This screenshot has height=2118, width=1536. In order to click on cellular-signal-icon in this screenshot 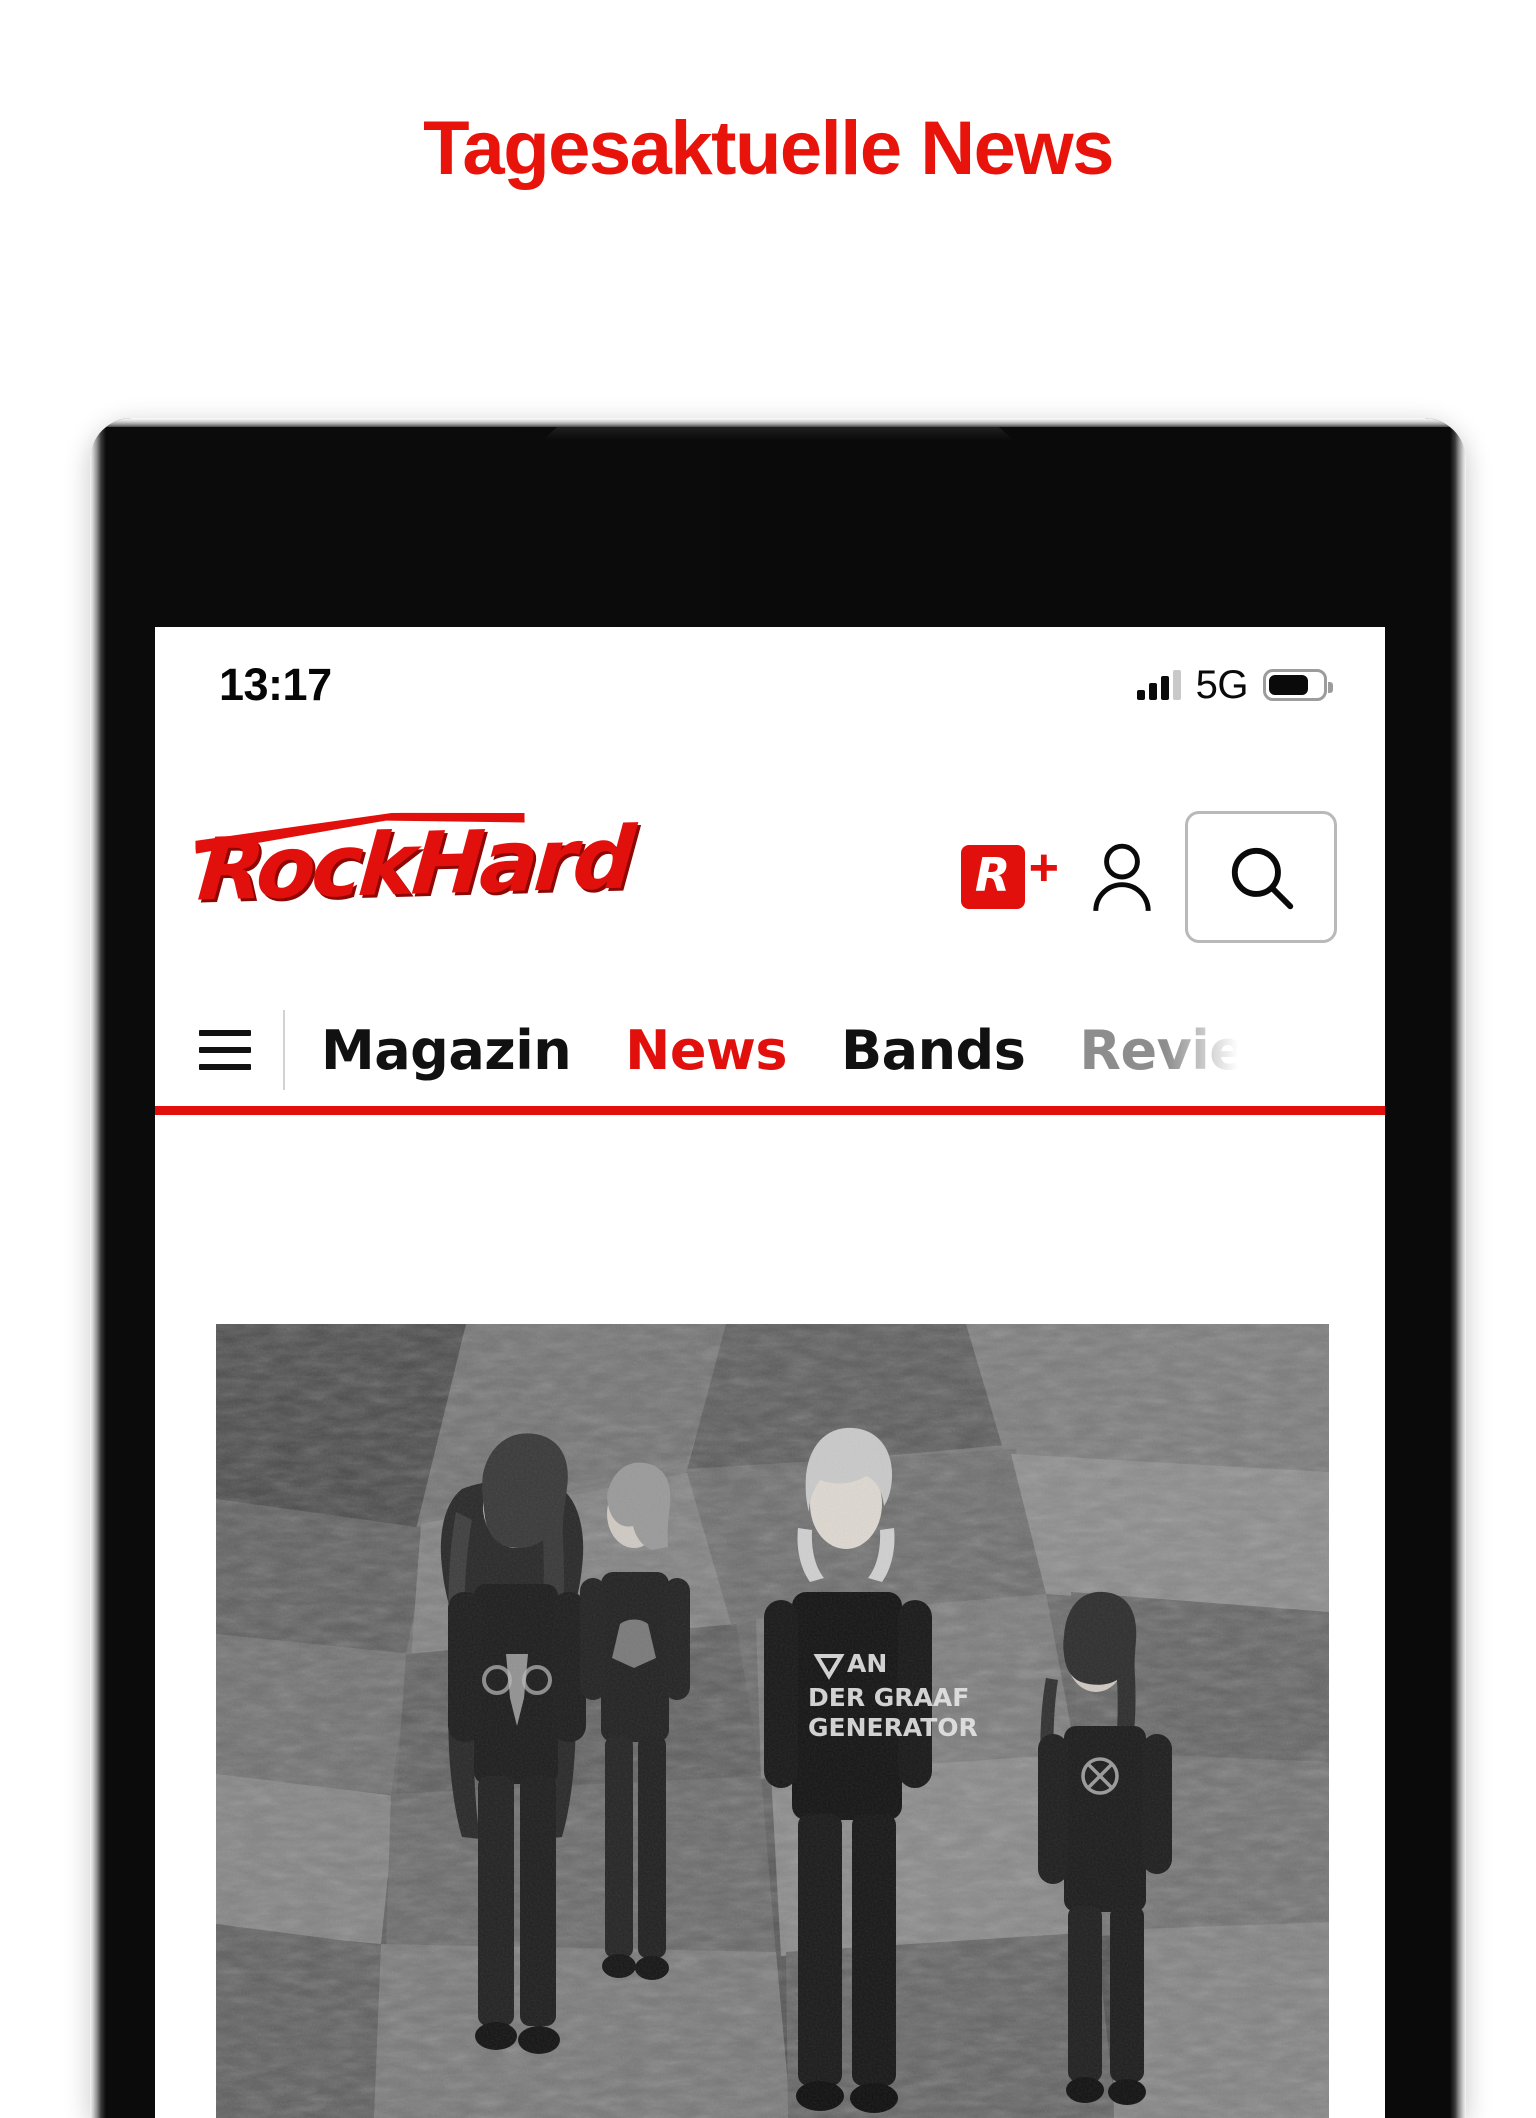, I will do `click(1158, 685)`.